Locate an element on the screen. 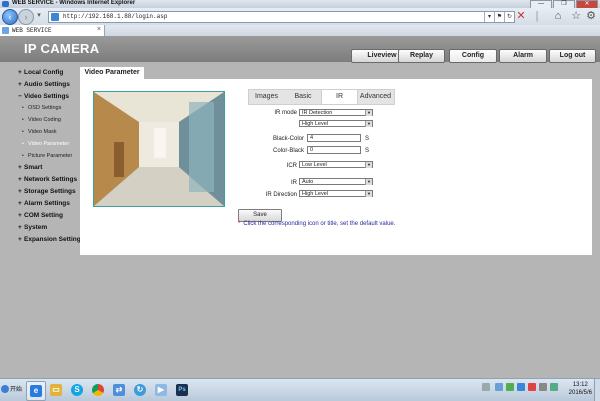  update-icon: ↻ is located at coordinates (140, 390).